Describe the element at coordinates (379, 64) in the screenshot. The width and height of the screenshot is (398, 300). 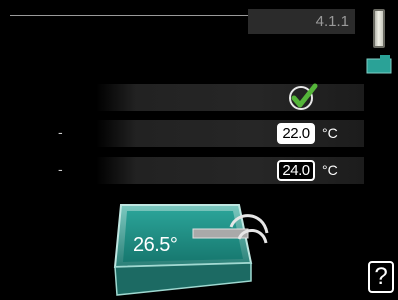
I see `scroll-tab-icon` at that location.